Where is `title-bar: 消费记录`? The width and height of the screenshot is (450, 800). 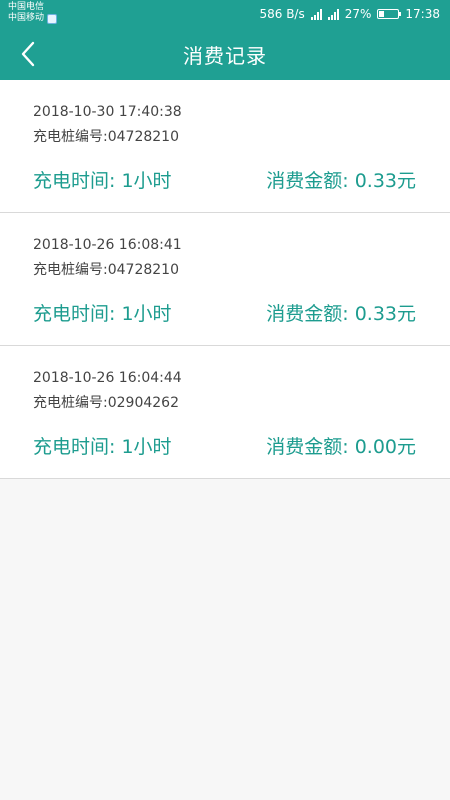
title-bar: 消费记录 is located at coordinates (225, 54).